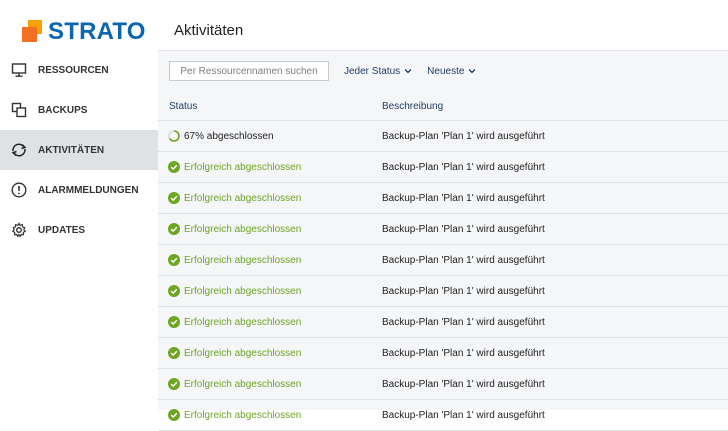 The width and height of the screenshot is (728, 431). Describe the element at coordinates (62, 230) in the screenshot. I see `sidebar-item-label: UPDATES` at that location.